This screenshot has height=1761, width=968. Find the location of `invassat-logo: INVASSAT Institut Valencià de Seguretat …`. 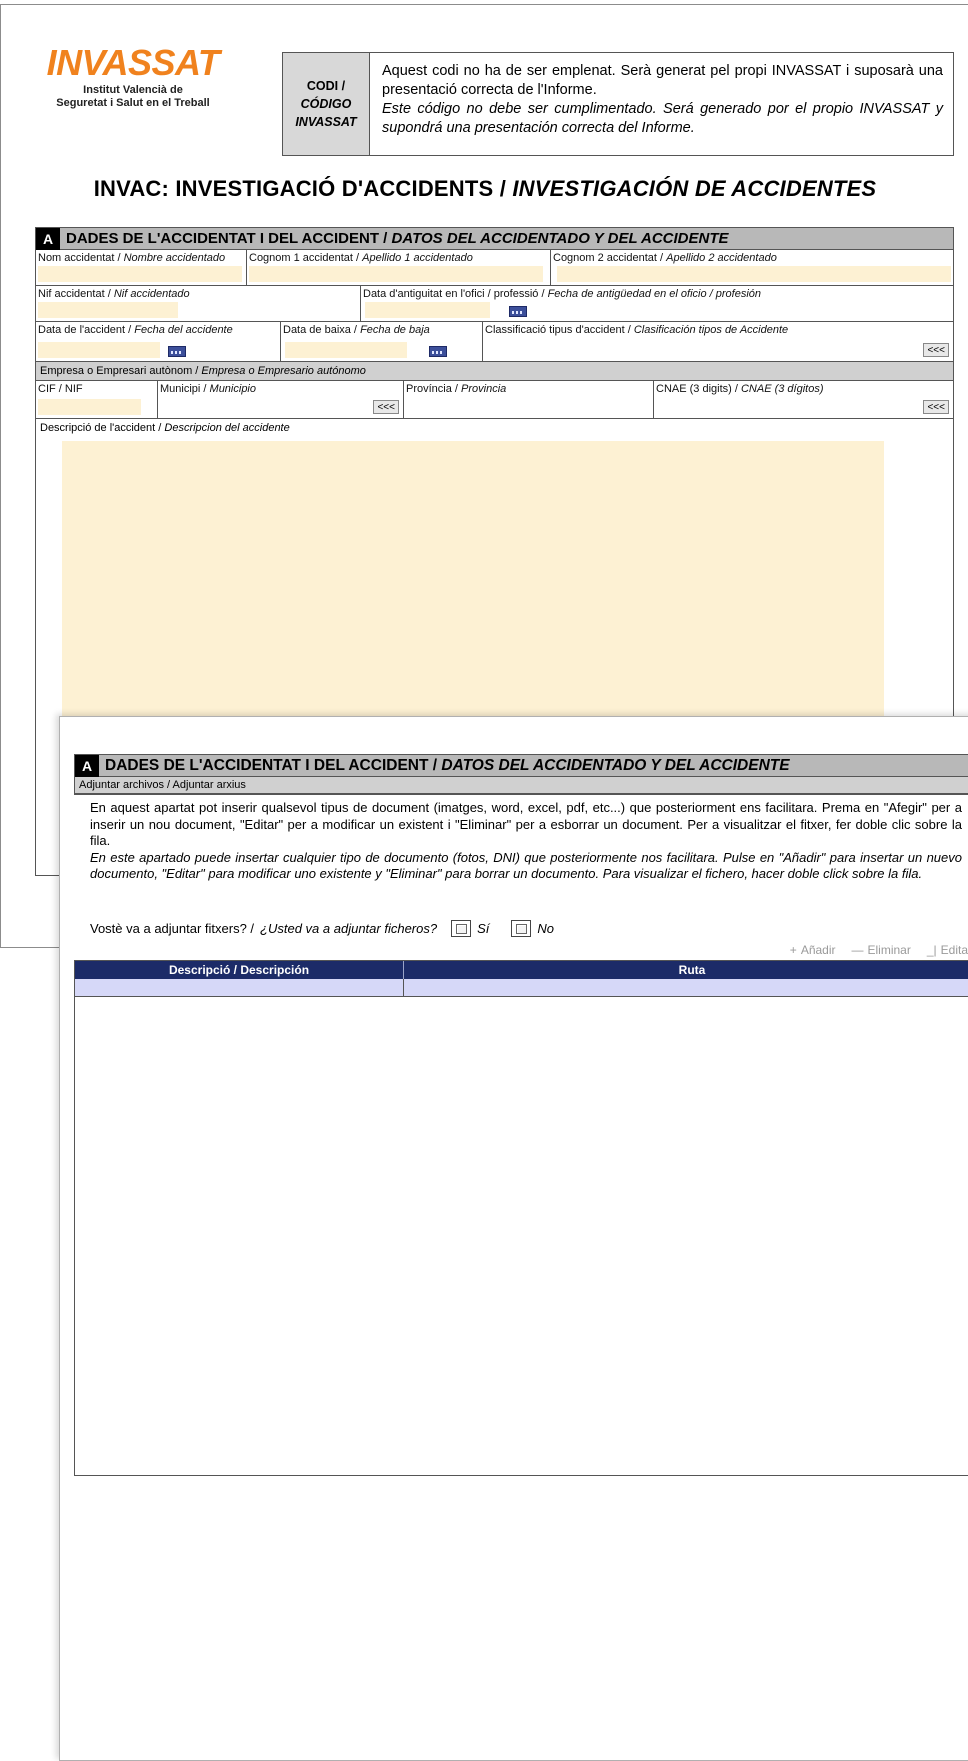

invassat-logo: INVASSAT Institut Valencià de Seguretat … is located at coordinates (133, 77).